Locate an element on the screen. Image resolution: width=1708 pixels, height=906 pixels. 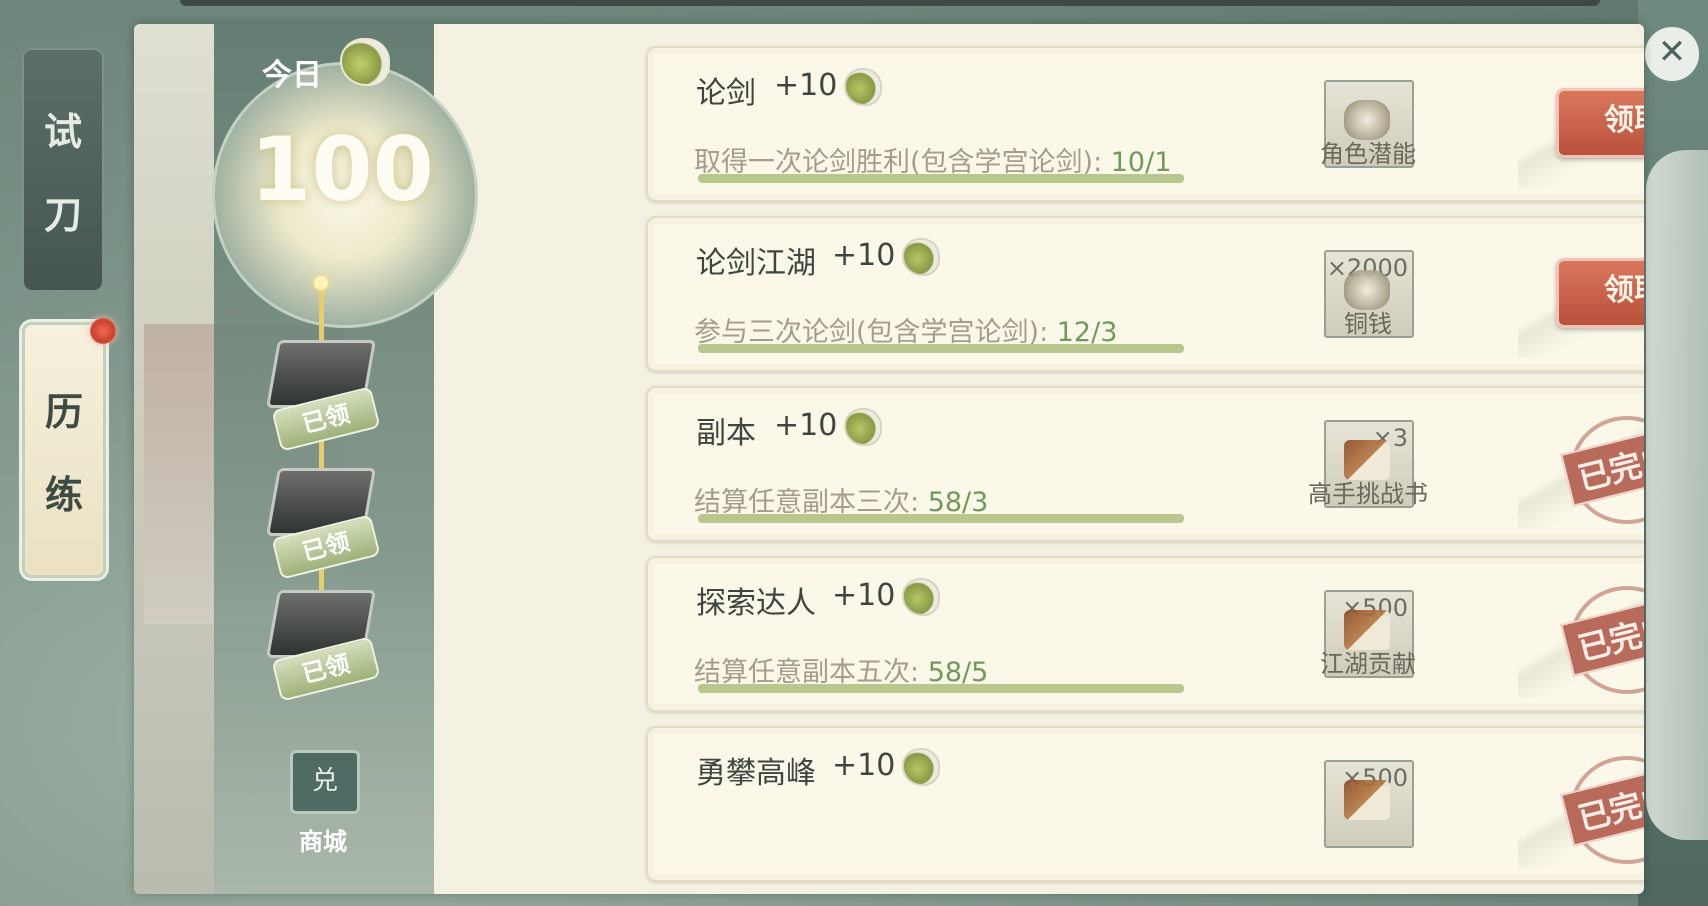
task-card: 论剑 +10 取得一次论剑胜利(包含学宫论剑): 10/1 角色潜能 领取 is located at coordinates (1145, 124).